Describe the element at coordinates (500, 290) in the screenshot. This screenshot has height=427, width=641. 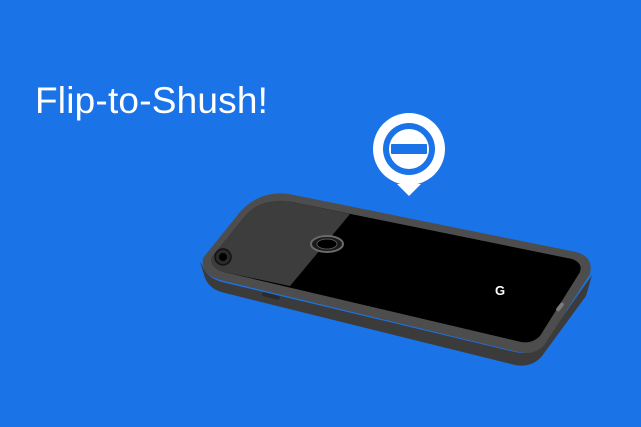
I see `phone-logo: G` at that location.